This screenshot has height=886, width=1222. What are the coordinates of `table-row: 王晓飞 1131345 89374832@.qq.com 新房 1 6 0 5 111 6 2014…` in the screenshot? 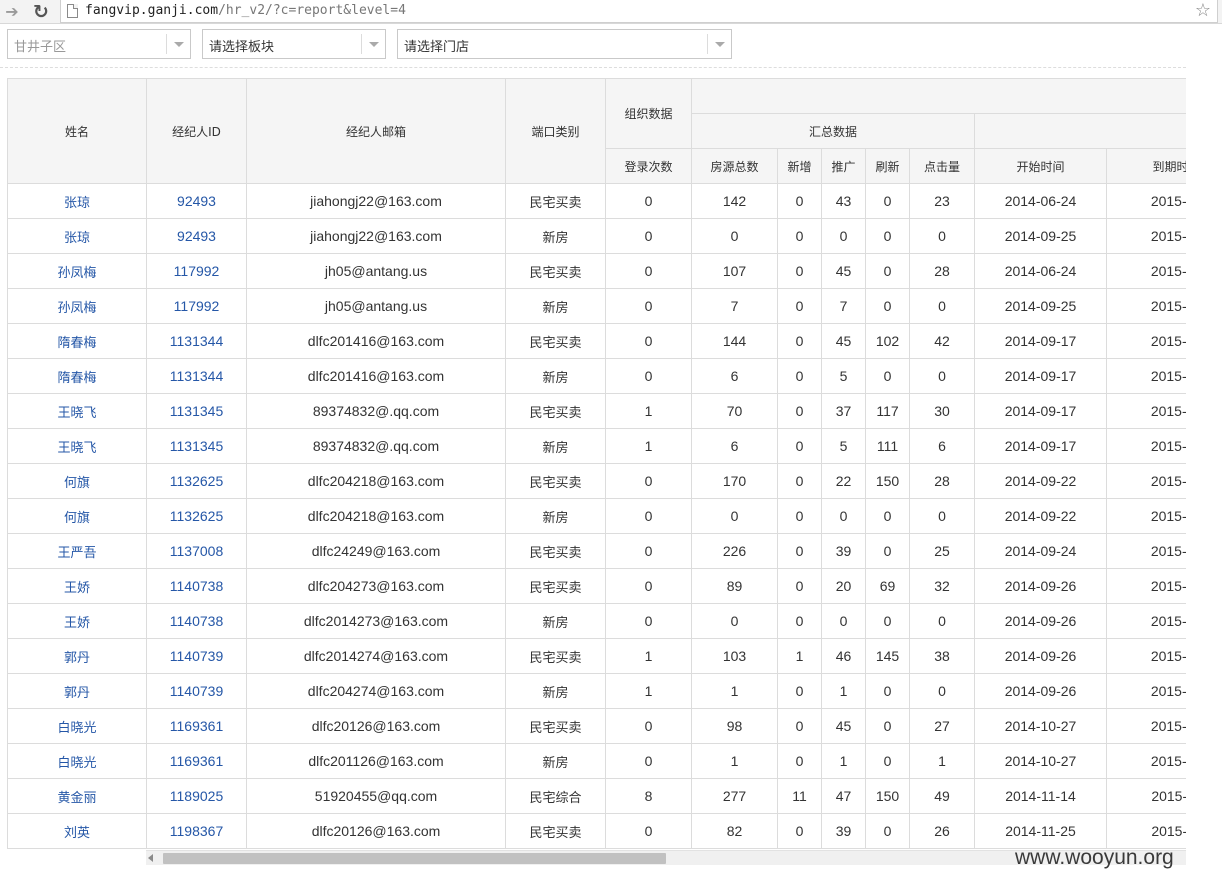 It's located at (596, 446).